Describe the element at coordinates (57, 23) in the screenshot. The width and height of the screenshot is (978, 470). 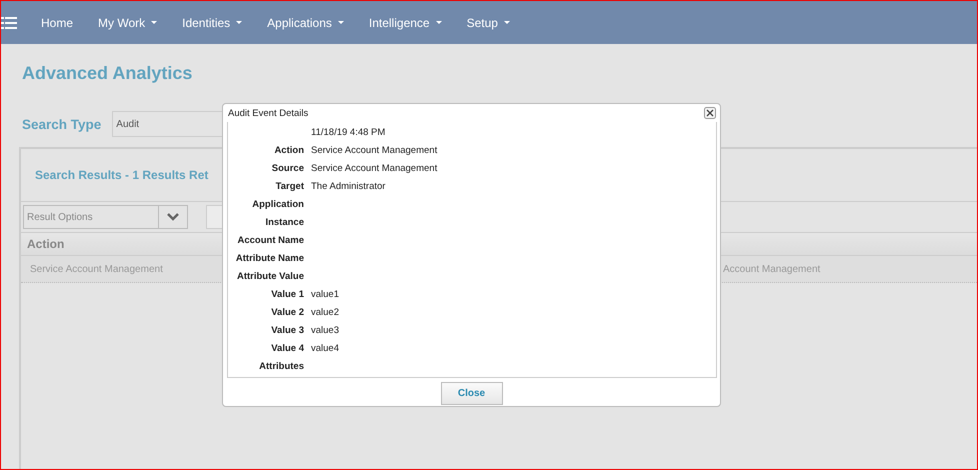
I see `nav-menu-item: Home` at that location.